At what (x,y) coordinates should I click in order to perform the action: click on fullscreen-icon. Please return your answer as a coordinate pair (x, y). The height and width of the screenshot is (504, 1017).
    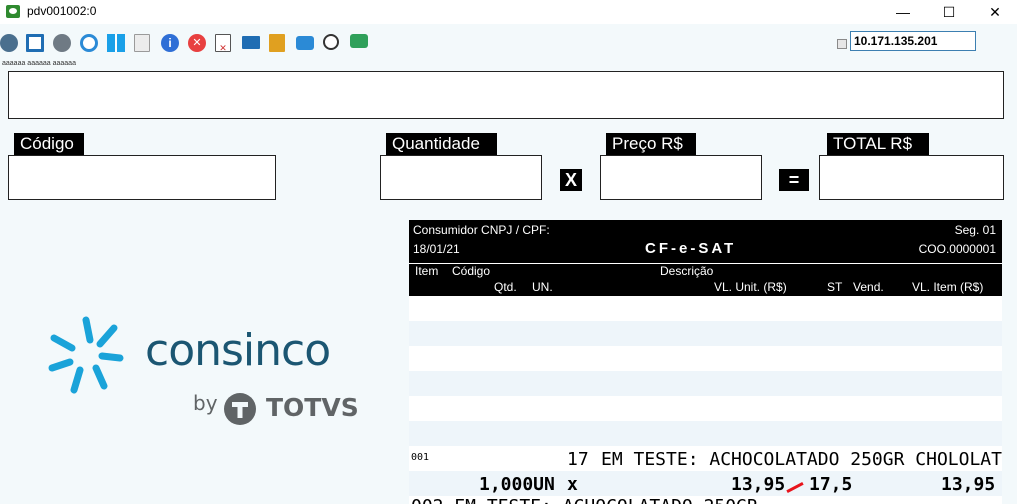
    Looking at the image, I should click on (35, 43).